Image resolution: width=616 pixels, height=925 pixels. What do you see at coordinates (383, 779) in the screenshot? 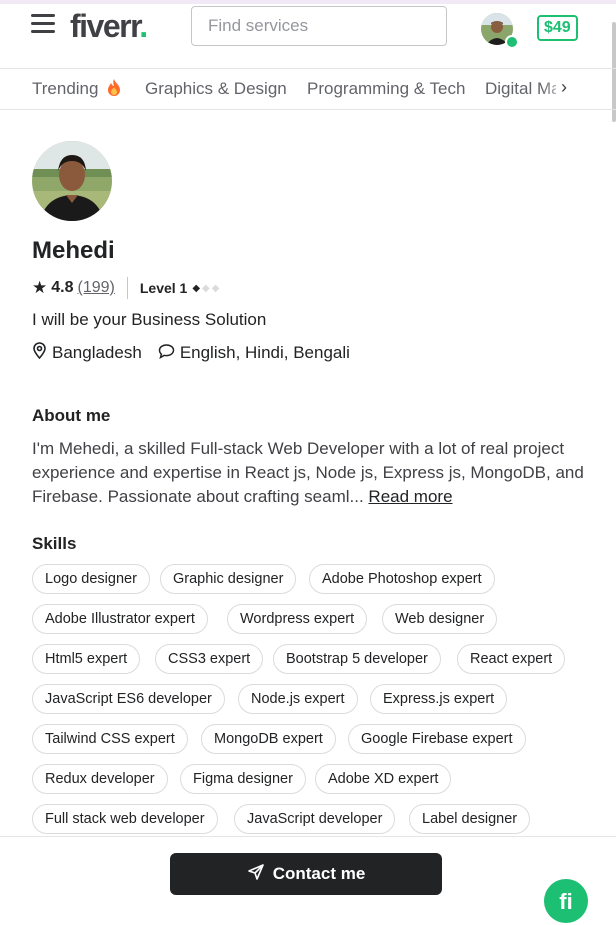
I see `skill-chip: Adobe XD expert` at bounding box center [383, 779].